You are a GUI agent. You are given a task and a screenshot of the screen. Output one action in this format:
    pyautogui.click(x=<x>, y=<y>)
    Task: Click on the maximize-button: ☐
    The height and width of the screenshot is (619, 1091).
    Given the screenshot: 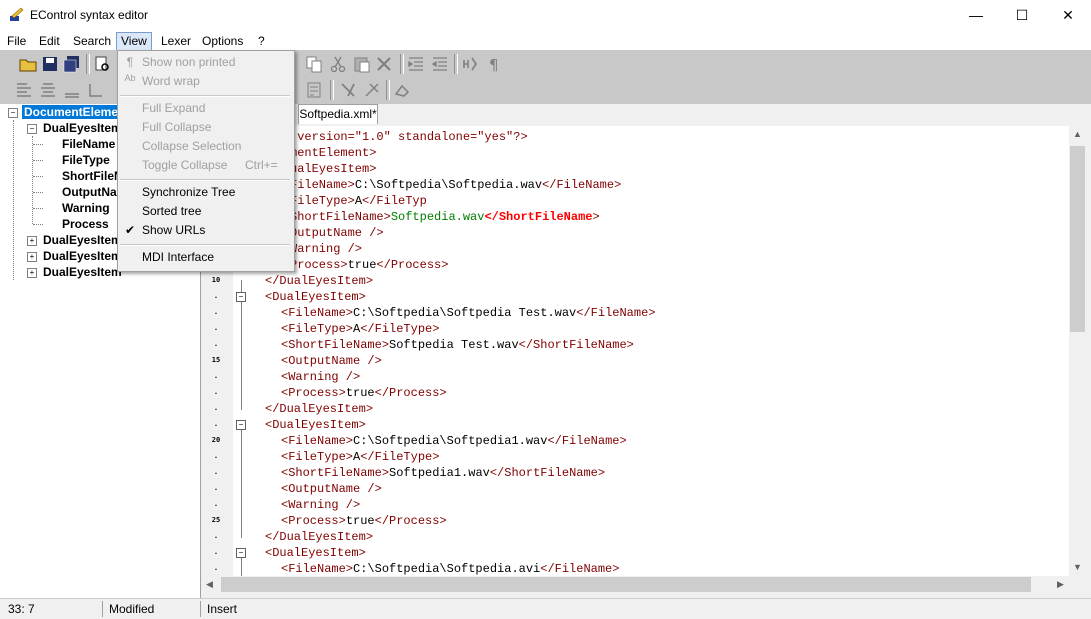 What is the action you would take?
    pyautogui.click(x=1022, y=15)
    